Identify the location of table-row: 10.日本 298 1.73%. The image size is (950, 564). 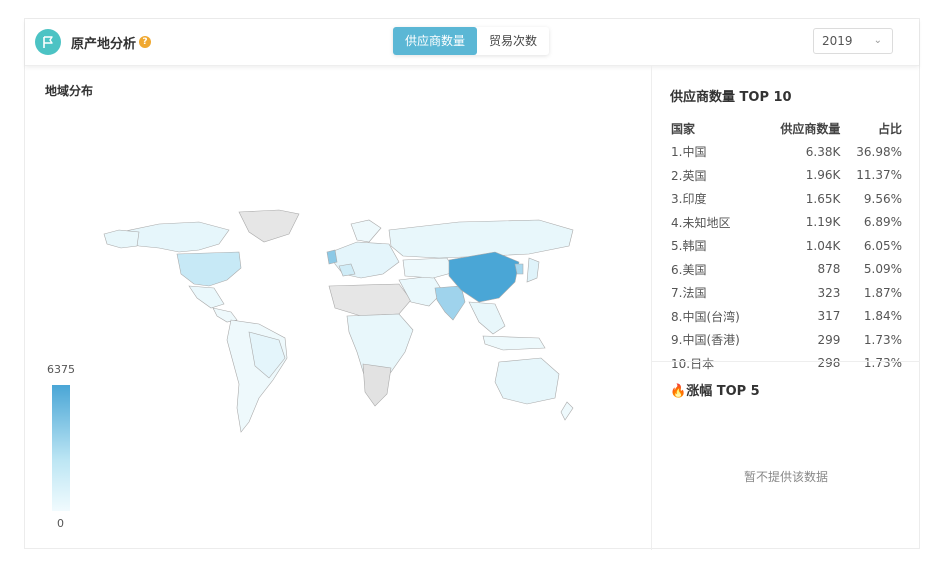
(786, 364).